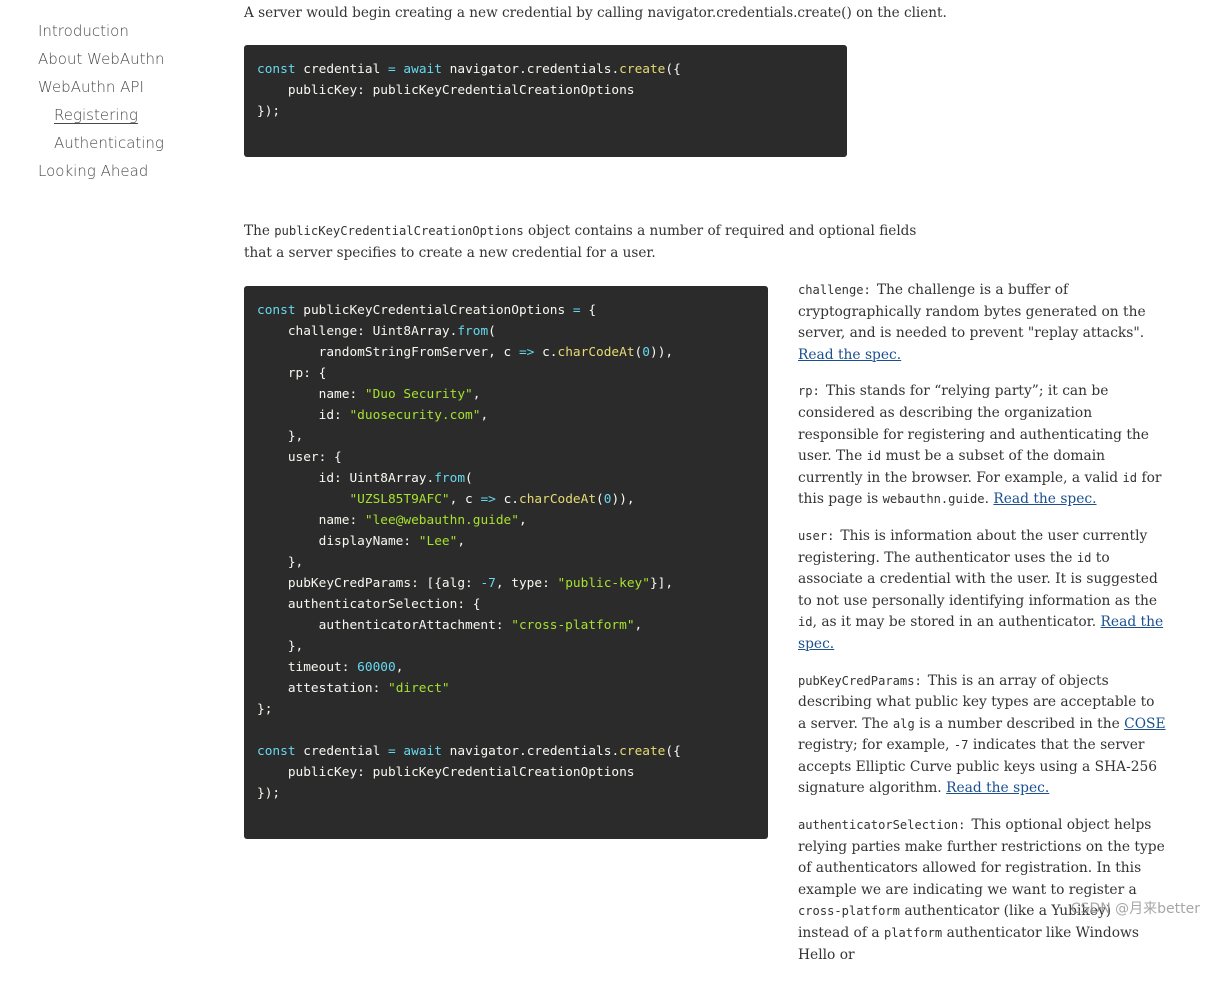 The width and height of the screenshot is (1216, 981). Describe the element at coordinates (1044, 499) in the screenshot. I see `read-spec-link-rp: Read the spec.` at that location.